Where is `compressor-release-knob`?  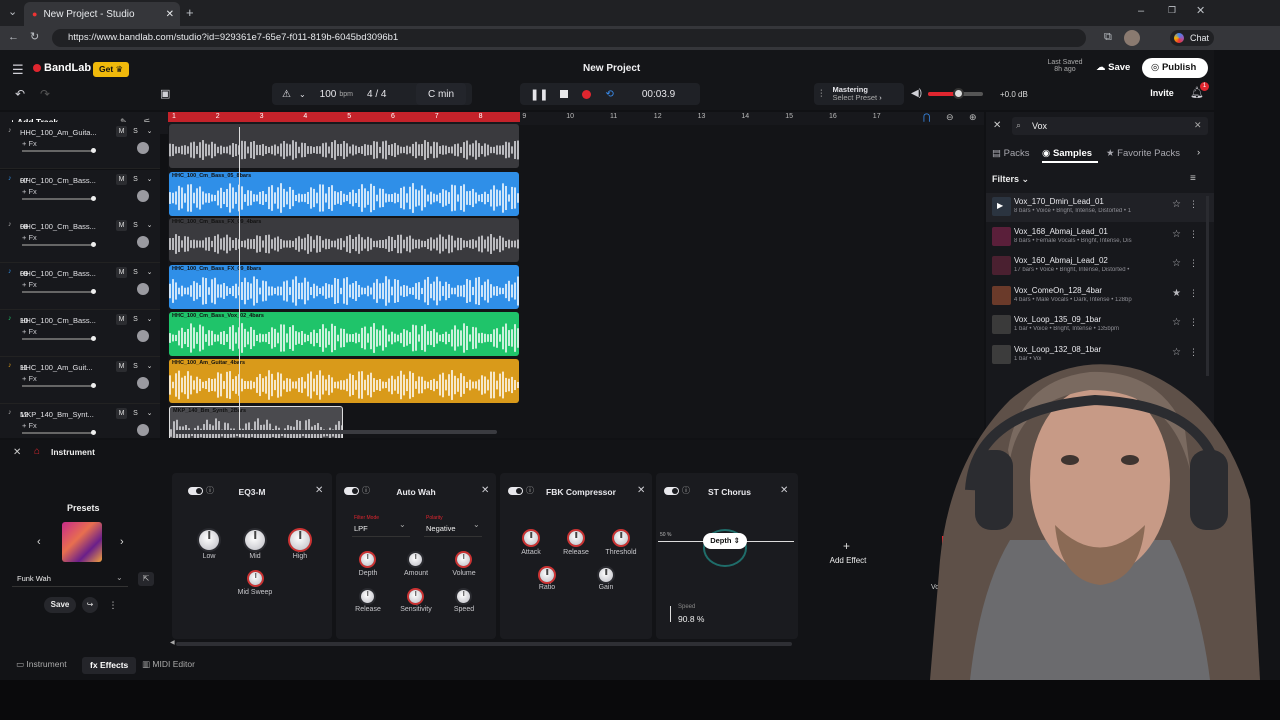 compressor-release-knob is located at coordinates (576, 538).